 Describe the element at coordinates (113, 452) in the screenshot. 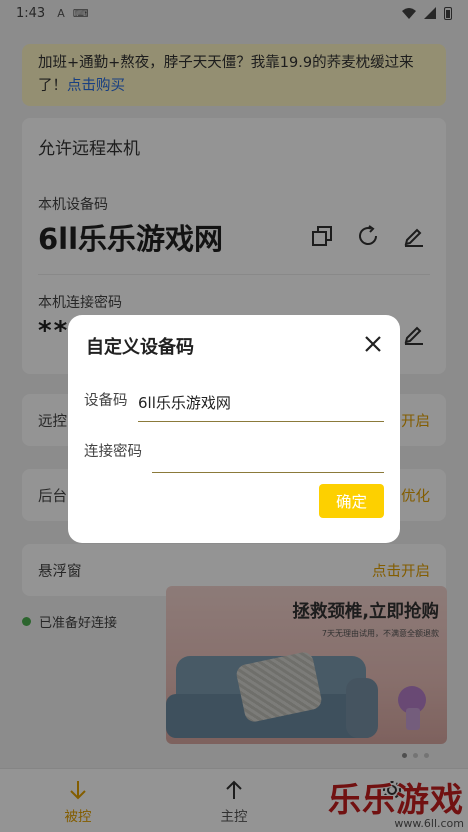

I see `password-field-label: 连接密码` at that location.